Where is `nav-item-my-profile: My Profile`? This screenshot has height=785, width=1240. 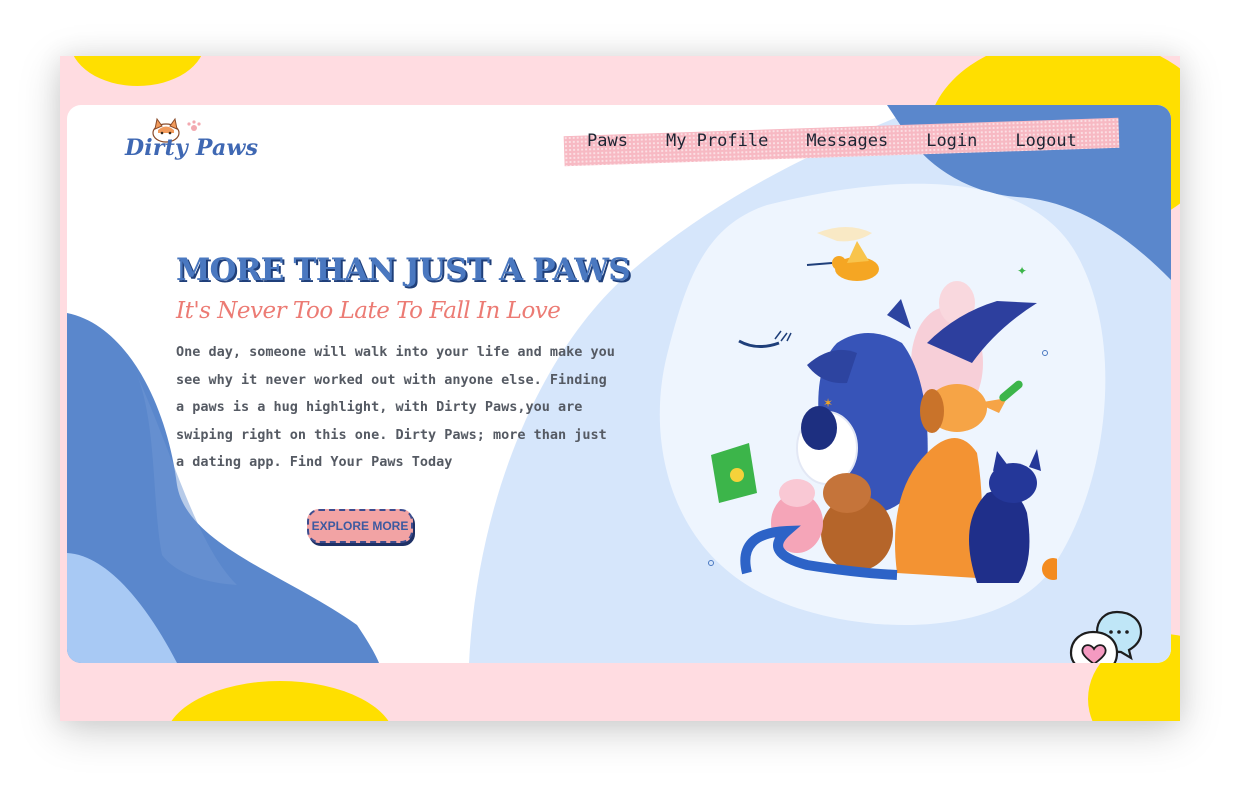
nav-item-my-profile: My Profile is located at coordinates (717, 141).